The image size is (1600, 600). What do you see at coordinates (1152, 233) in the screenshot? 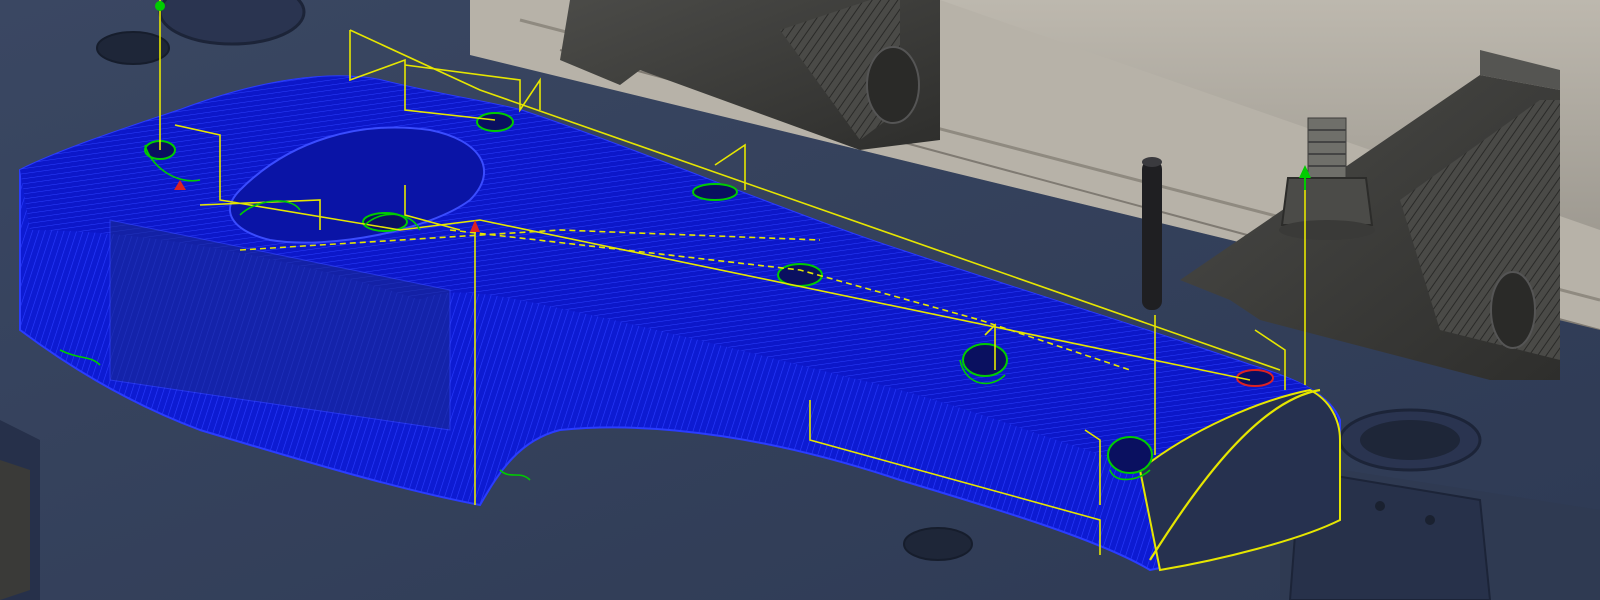
I see `locating-pin-icon` at bounding box center [1152, 233].